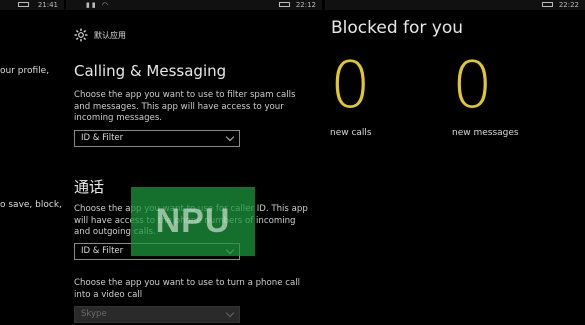 The width and height of the screenshot is (585, 325). Describe the element at coordinates (472, 86) in the screenshot. I see `blocked-messages-count: 0` at that location.